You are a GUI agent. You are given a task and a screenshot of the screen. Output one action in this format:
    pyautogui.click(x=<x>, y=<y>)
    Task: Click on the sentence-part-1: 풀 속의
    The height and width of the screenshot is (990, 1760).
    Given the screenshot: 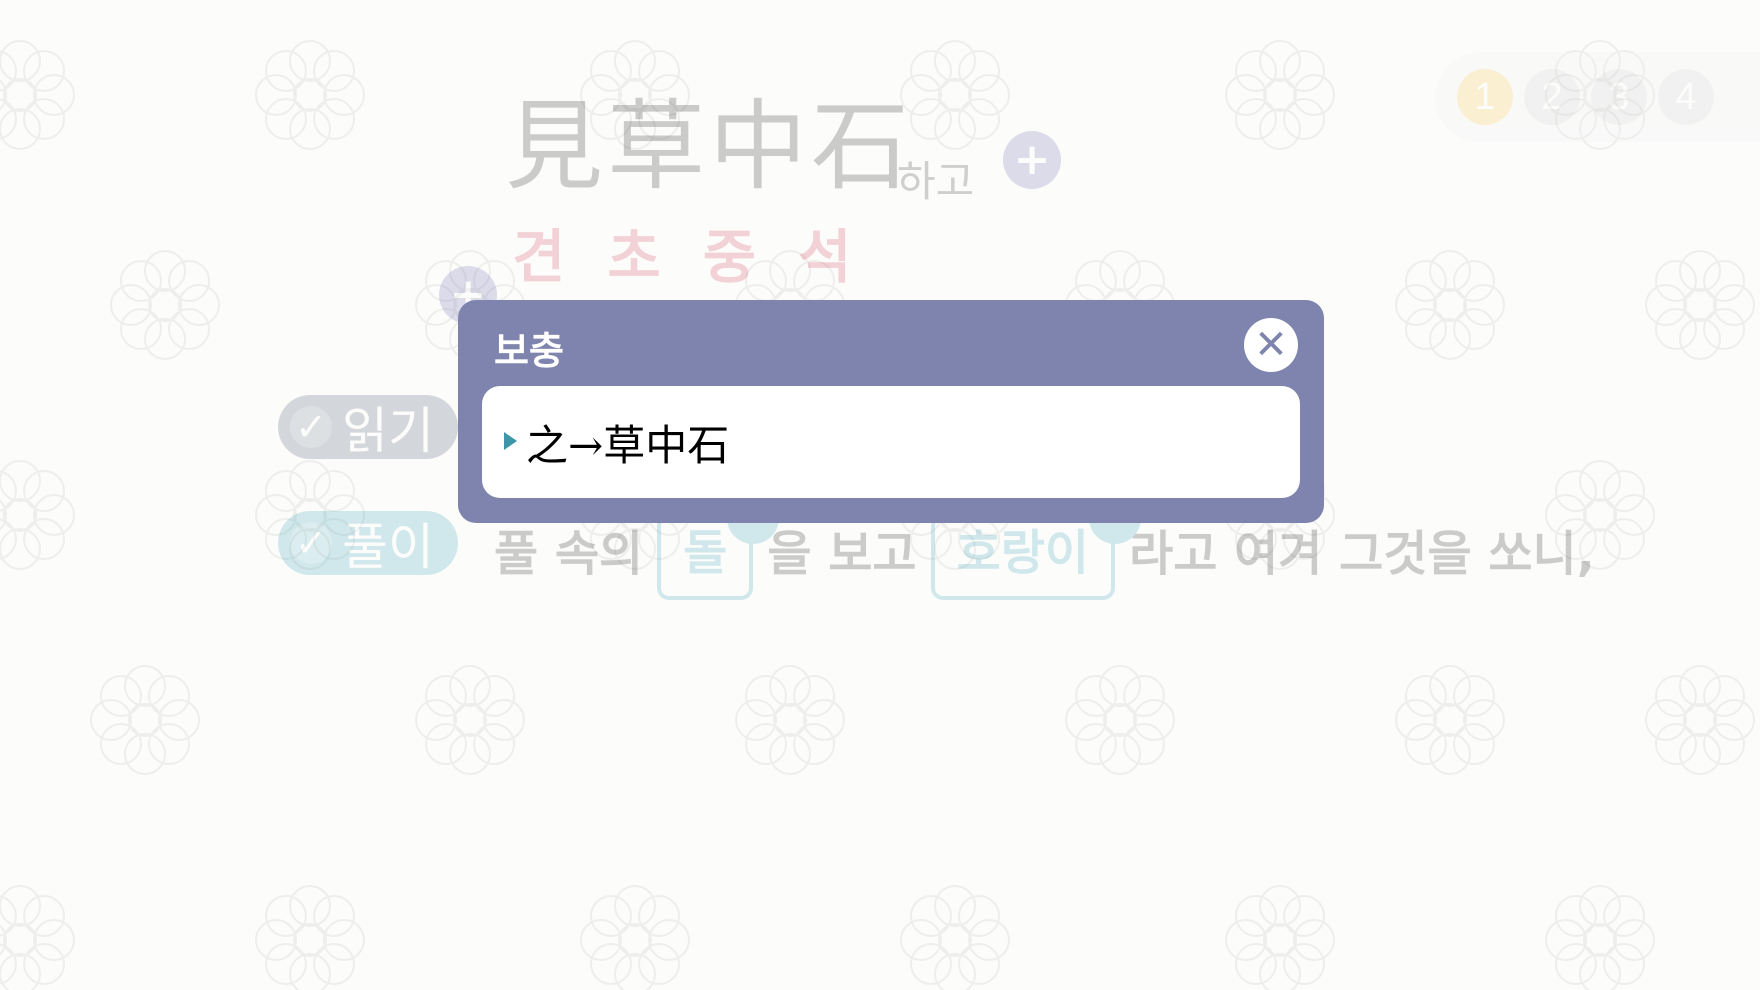 What is the action you would take?
    pyautogui.click(x=569, y=554)
    